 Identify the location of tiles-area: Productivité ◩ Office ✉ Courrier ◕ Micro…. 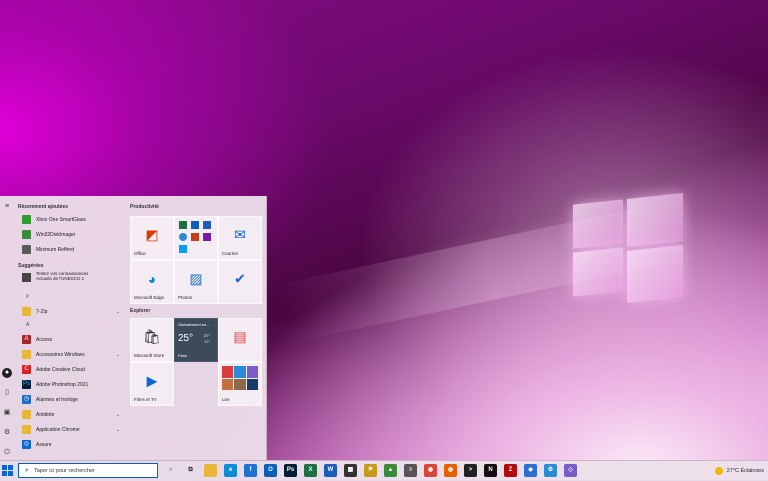
(196, 322).